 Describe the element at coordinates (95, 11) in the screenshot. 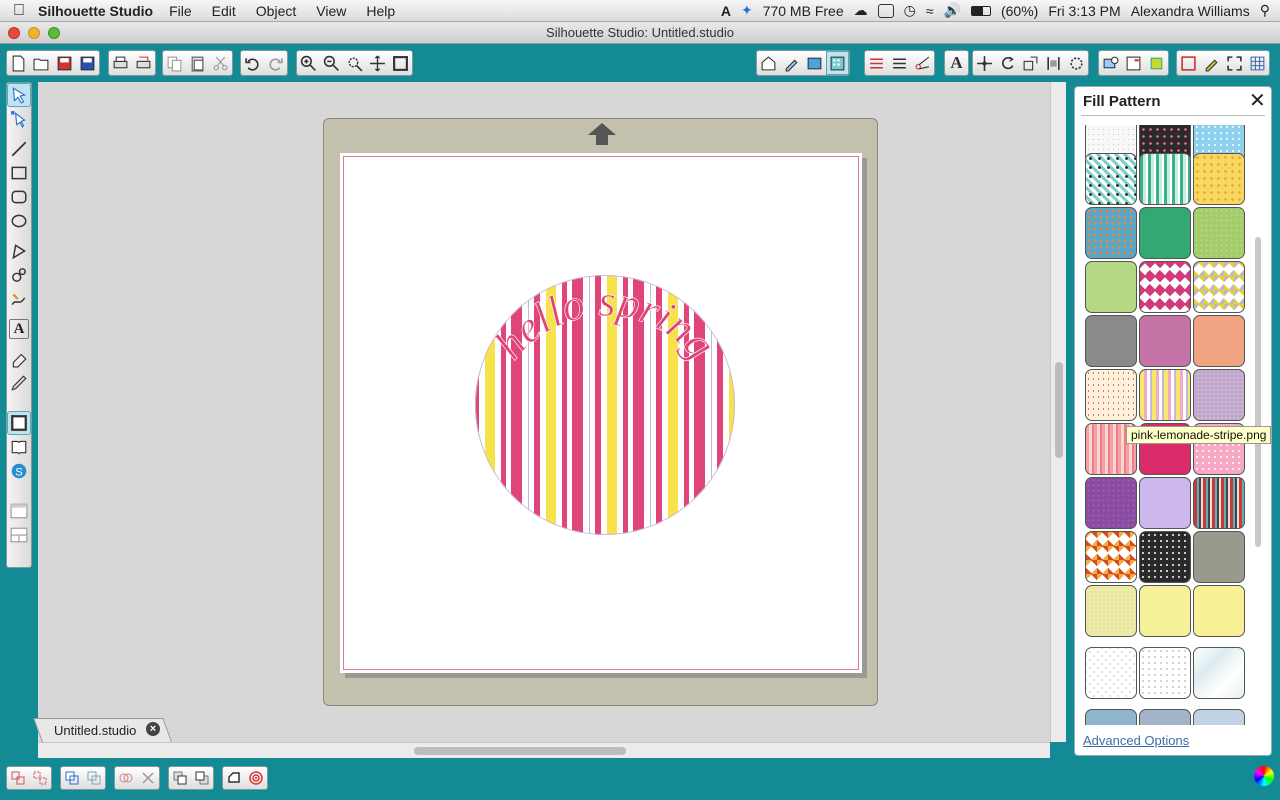

I see `app-menu: Silhouette Studio` at that location.